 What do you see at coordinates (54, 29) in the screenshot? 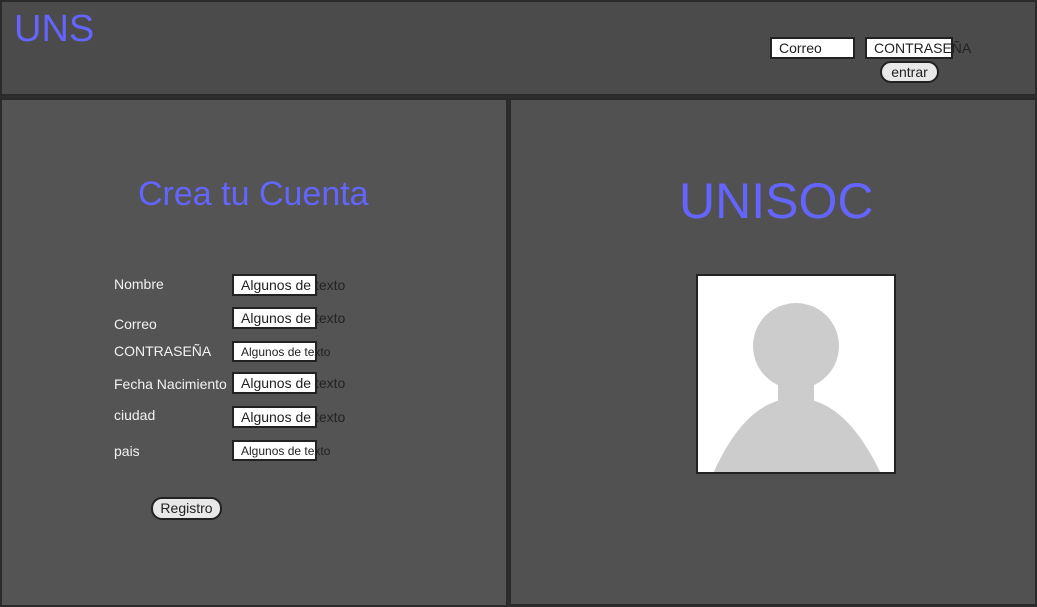
I see `logo: UNS` at bounding box center [54, 29].